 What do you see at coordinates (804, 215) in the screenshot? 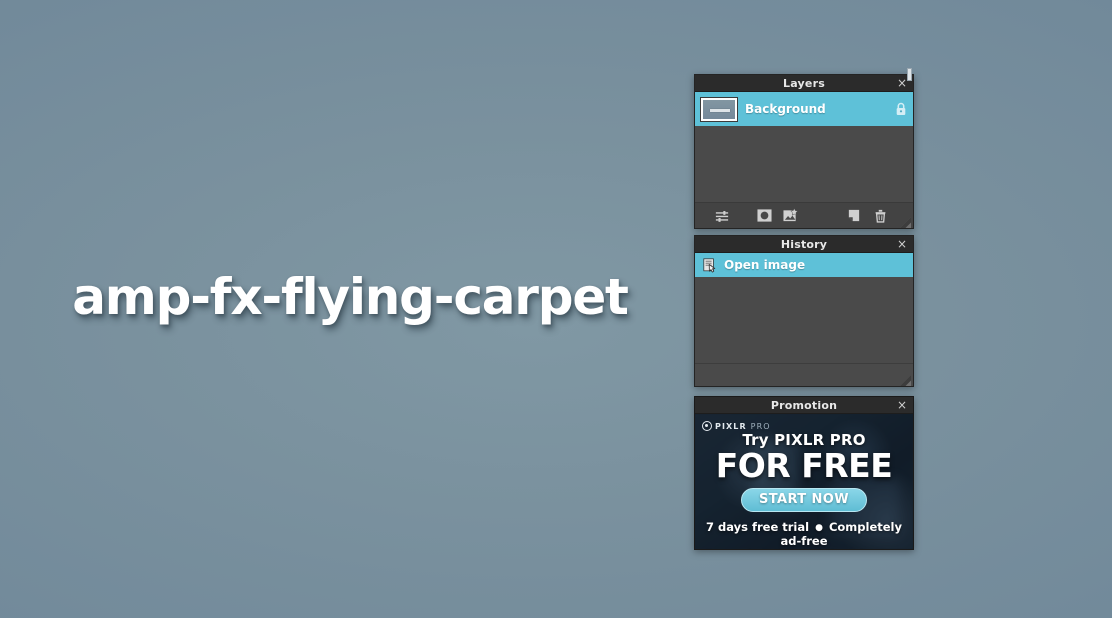
I see `layers-toolbar` at bounding box center [804, 215].